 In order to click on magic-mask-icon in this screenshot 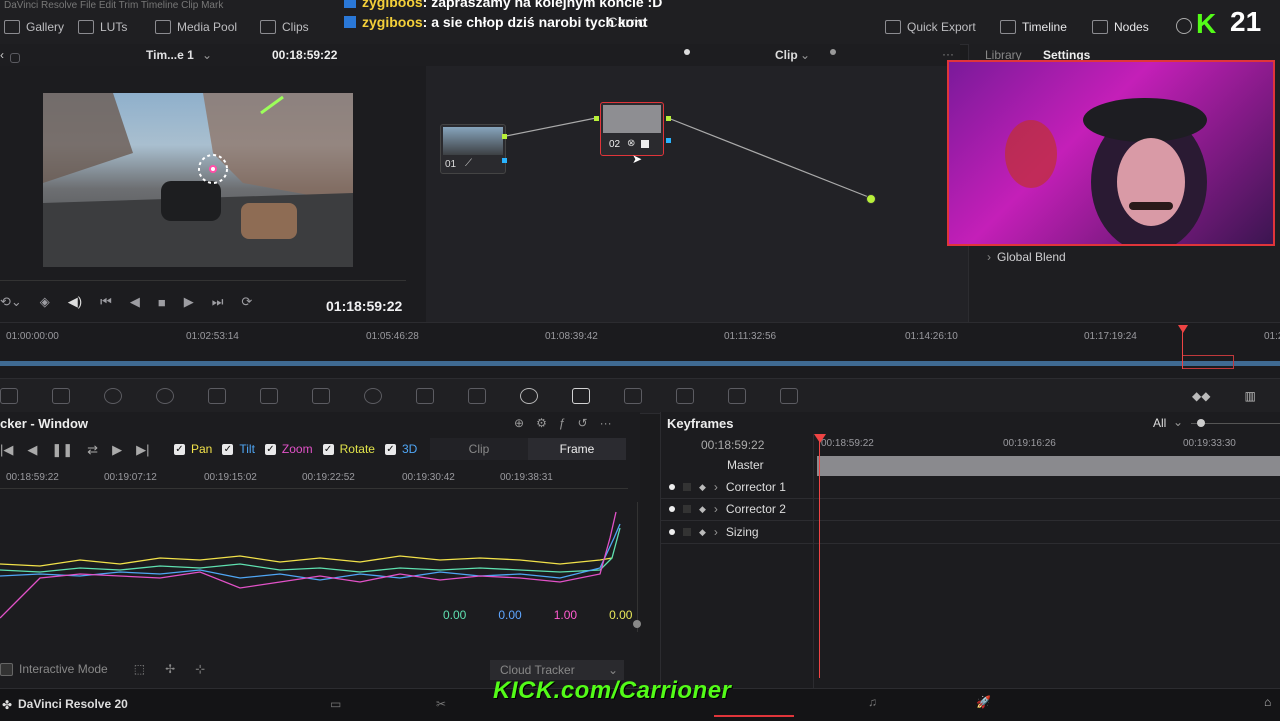, I will do `click(269, 396)`.